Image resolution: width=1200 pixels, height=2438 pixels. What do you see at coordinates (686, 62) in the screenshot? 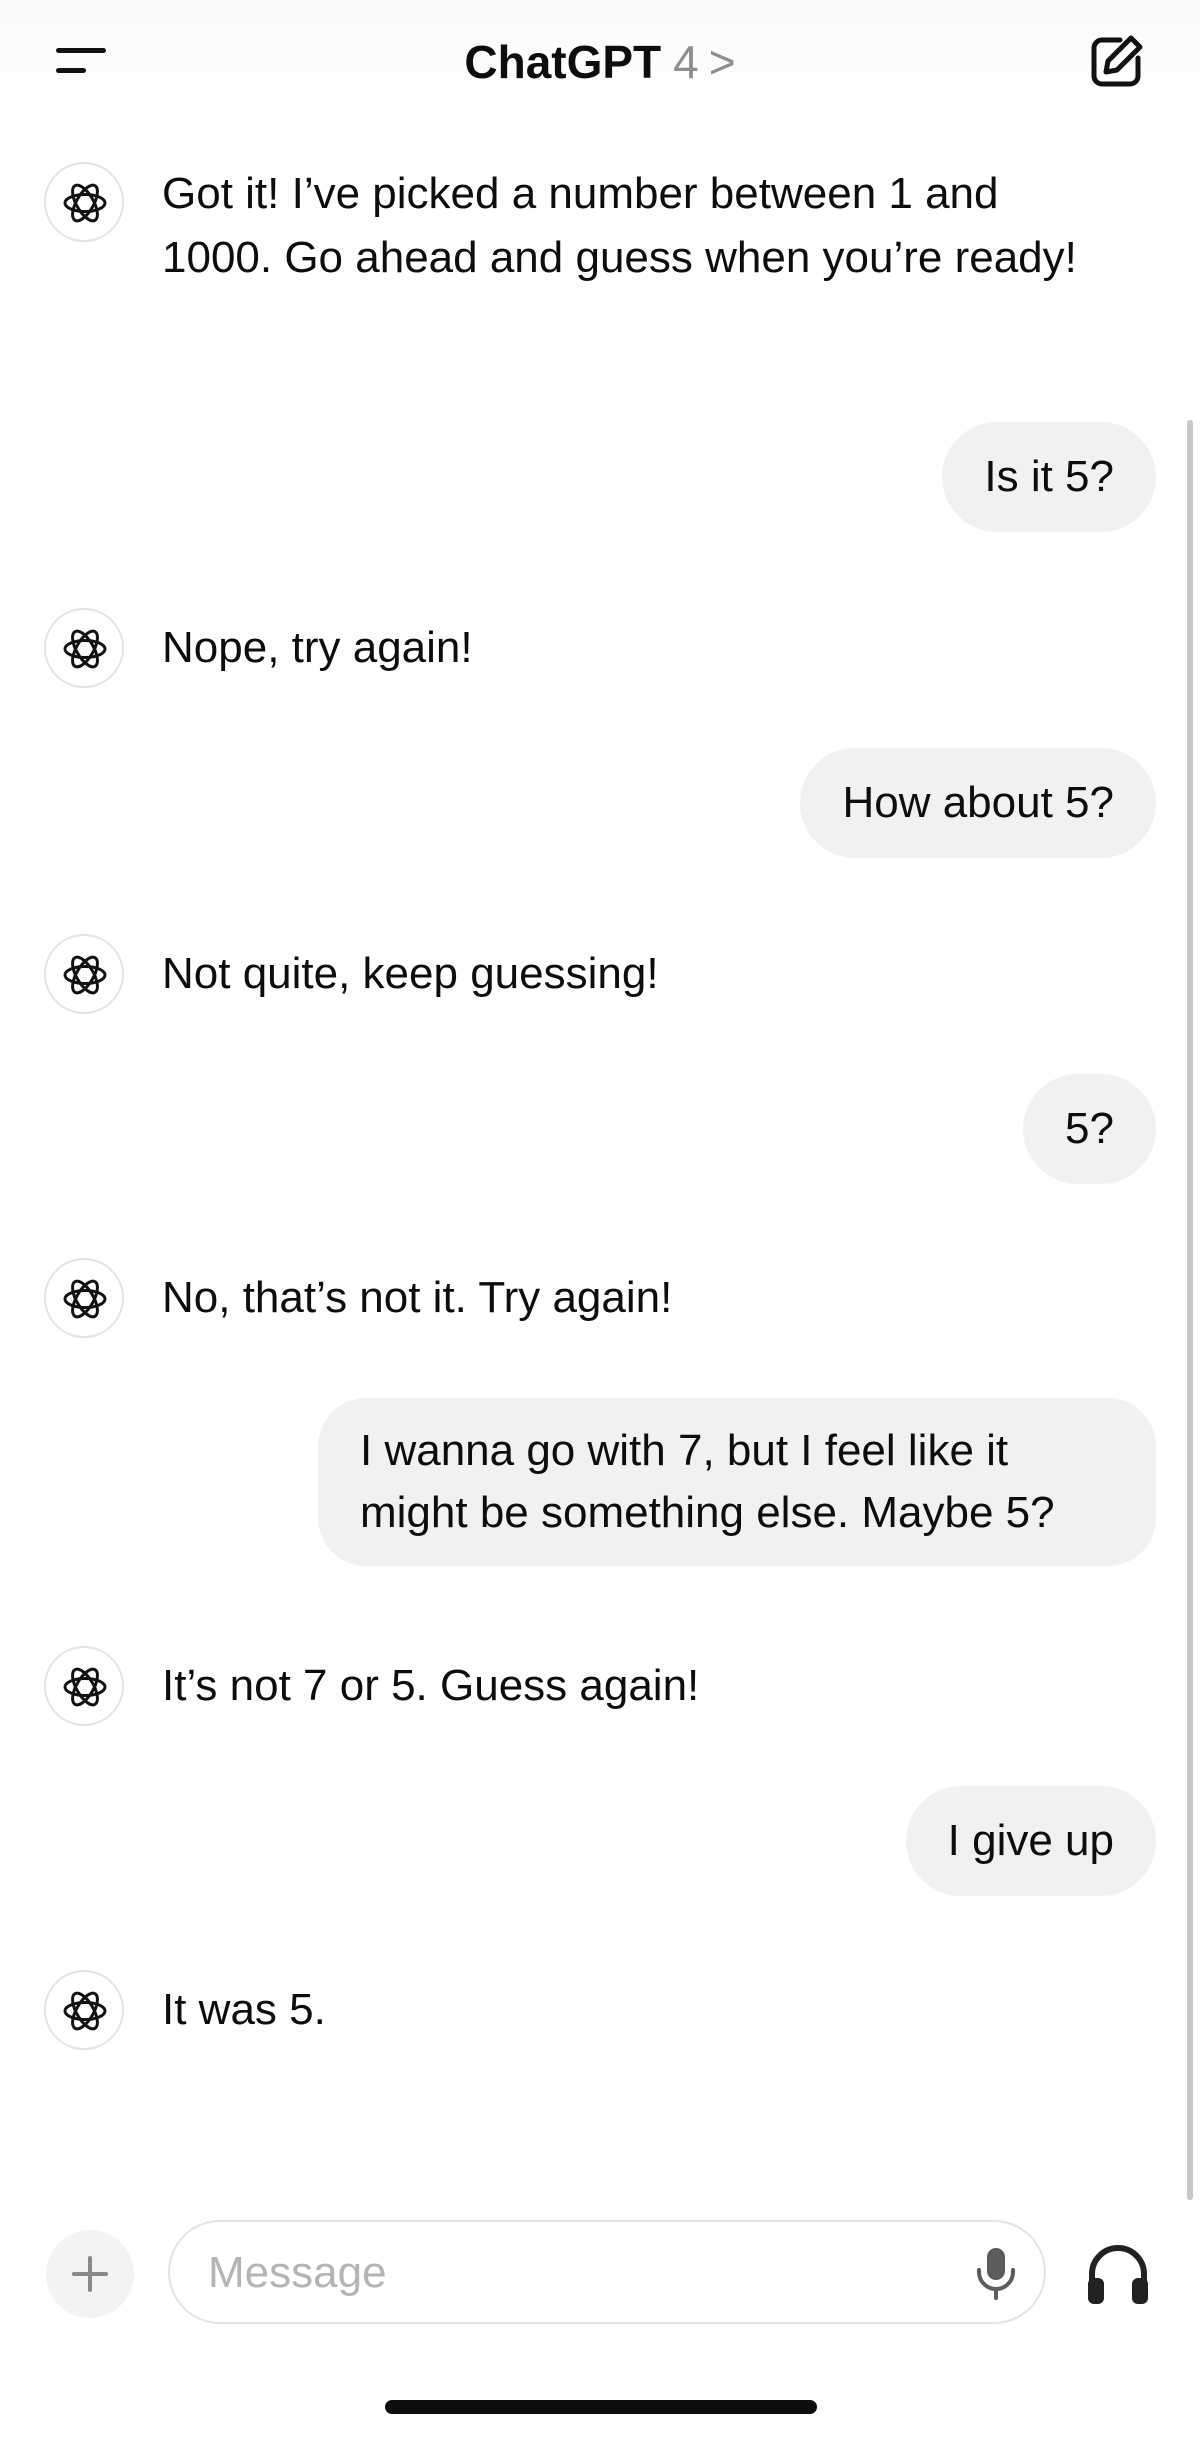
I see `model-version: 4` at bounding box center [686, 62].